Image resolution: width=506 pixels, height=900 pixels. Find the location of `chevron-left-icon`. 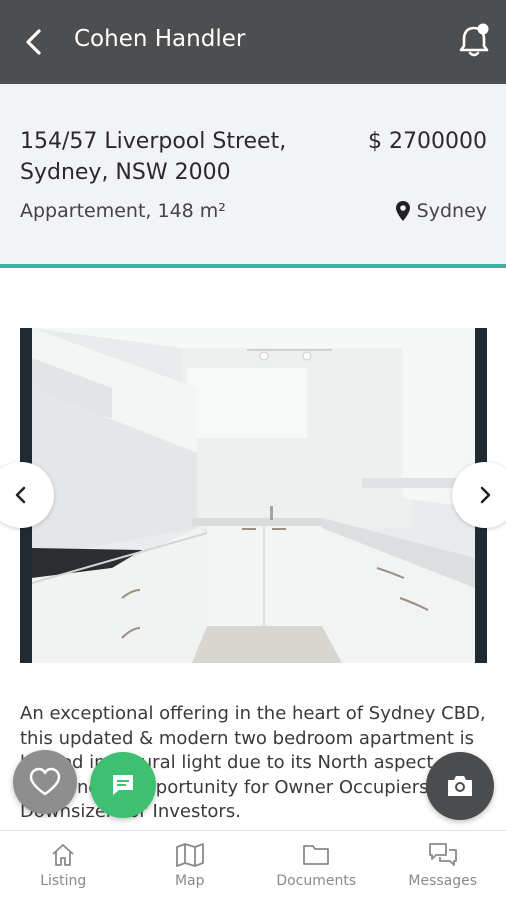

chevron-left-icon is located at coordinates (20, 495).